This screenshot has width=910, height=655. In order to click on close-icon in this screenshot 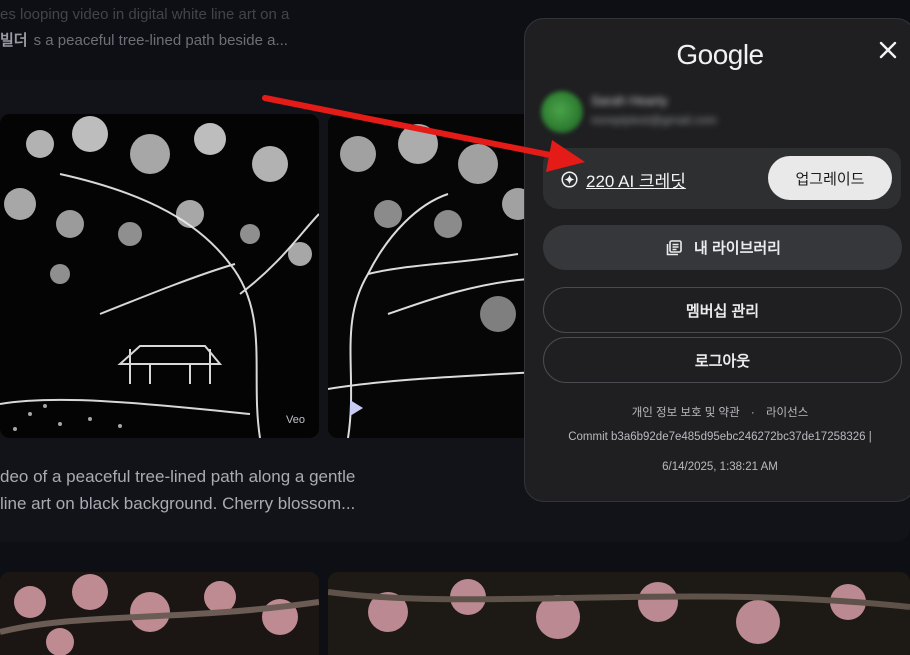, I will do `click(888, 50)`.